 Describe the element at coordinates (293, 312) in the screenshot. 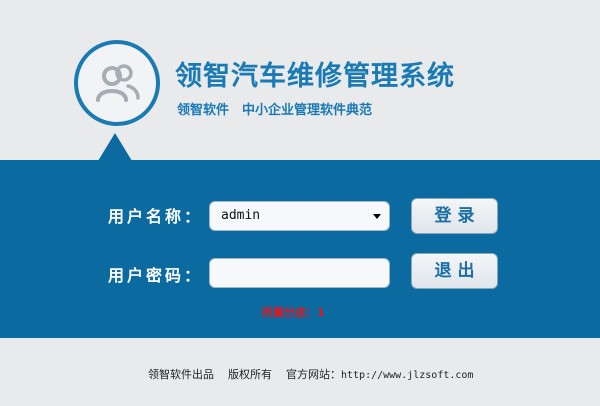

I see `branch-status: 所属分店：1` at that location.